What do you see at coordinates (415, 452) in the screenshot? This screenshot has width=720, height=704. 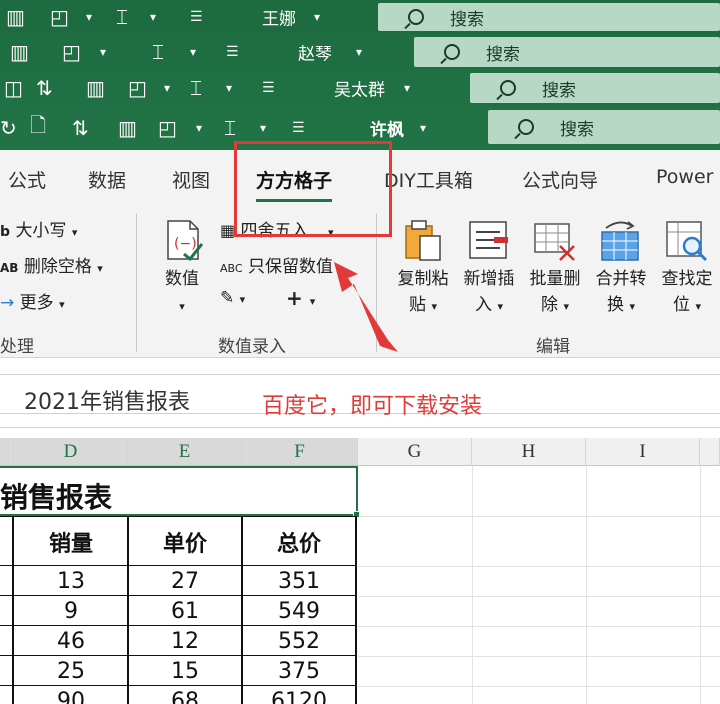 I see `column-header-g: G` at bounding box center [415, 452].